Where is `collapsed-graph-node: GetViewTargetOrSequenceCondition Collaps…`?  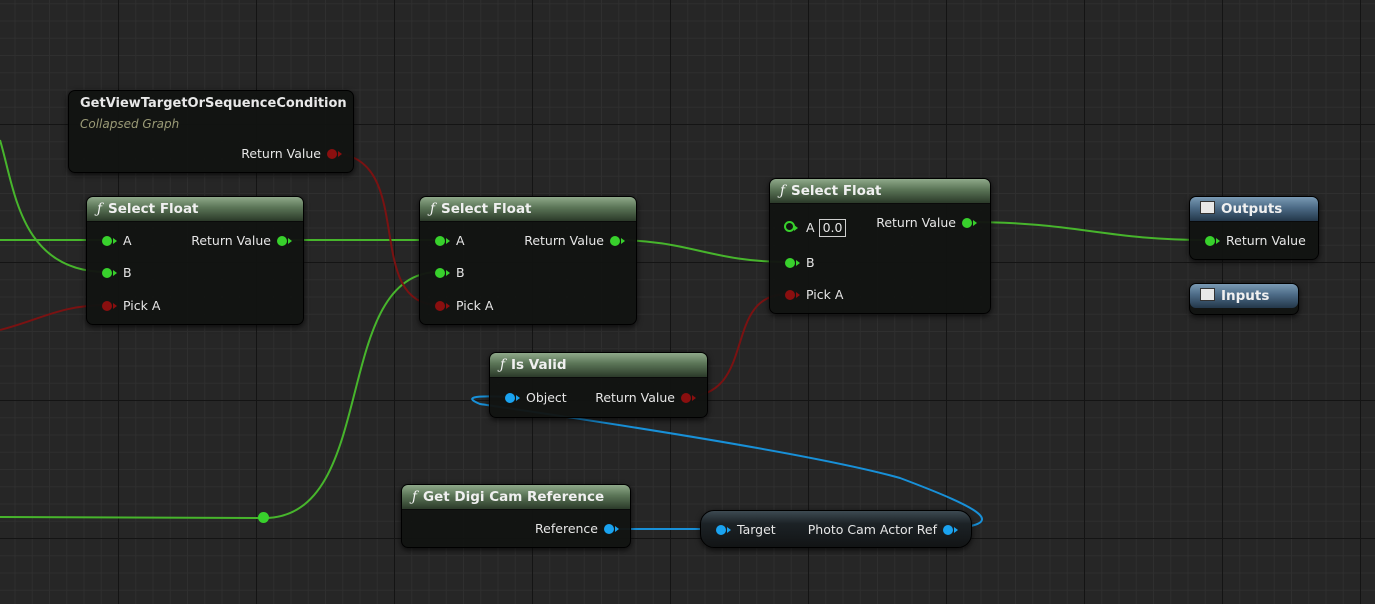
collapsed-graph-node: GetViewTargetOrSequenceCondition Collaps… is located at coordinates (211, 131).